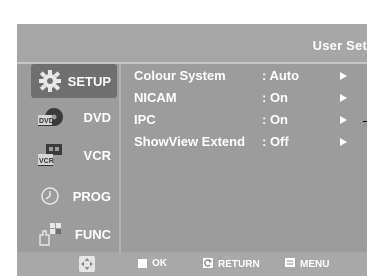 The width and height of the screenshot is (367, 276). What do you see at coordinates (97, 155) in the screenshot?
I see `sidebar-item-label: VCR` at bounding box center [97, 155].